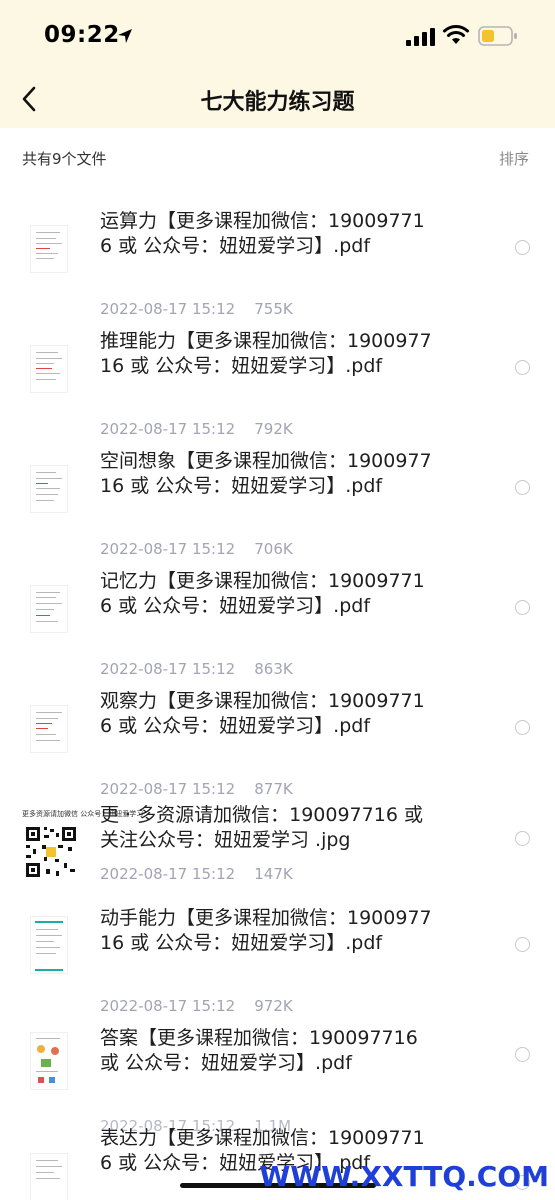 This screenshot has width=555, height=1200. I want to click on file-meta: 2022-08-17 15:12 863K, so click(196, 669).